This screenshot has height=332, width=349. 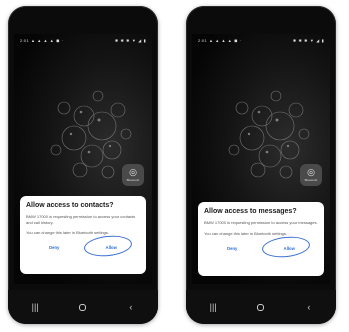 I want to click on dialog-title: Allow access to messages?, so click(x=250, y=211).